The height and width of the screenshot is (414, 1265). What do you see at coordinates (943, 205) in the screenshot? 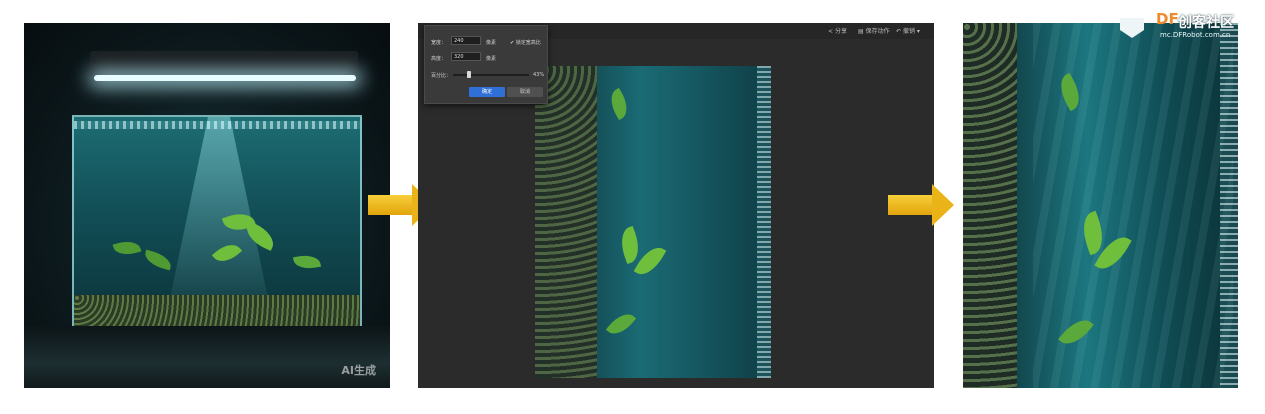
I see `arrow-head` at bounding box center [943, 205].